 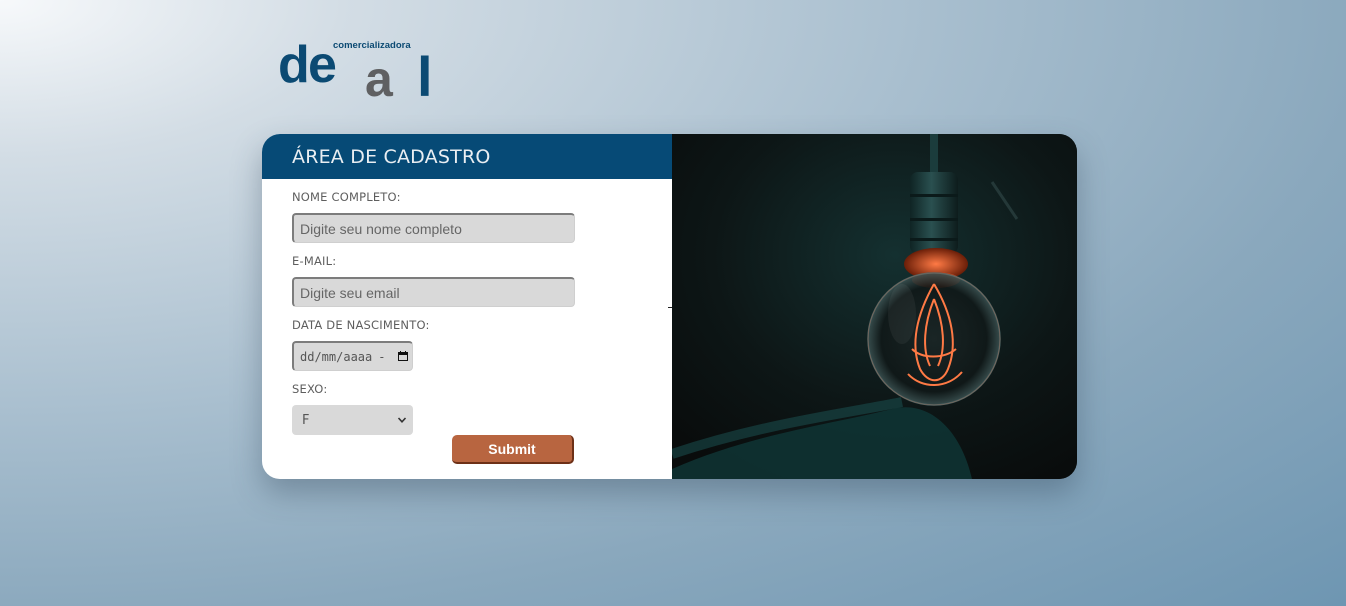 I want to click on sex-select: F, so click(x=352, y=420).